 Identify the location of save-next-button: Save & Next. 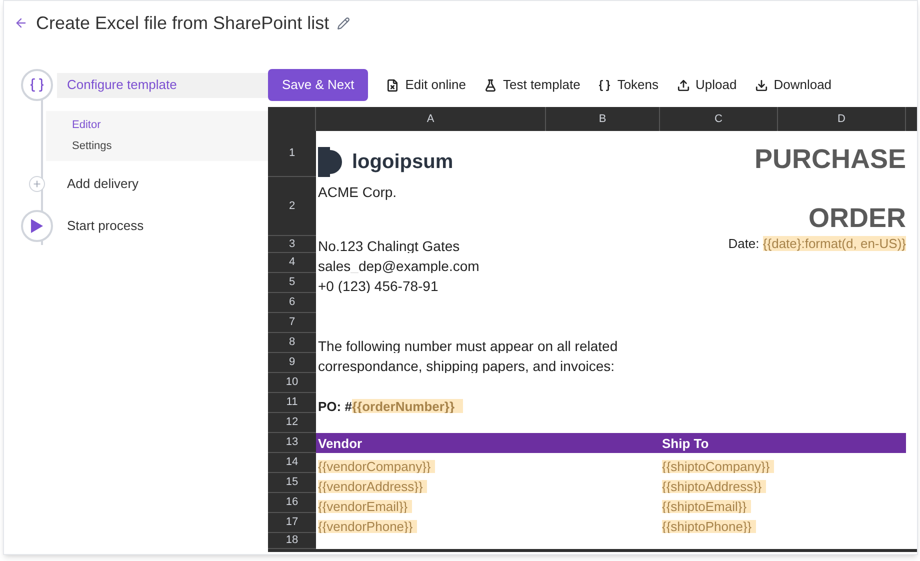
(318, 85).